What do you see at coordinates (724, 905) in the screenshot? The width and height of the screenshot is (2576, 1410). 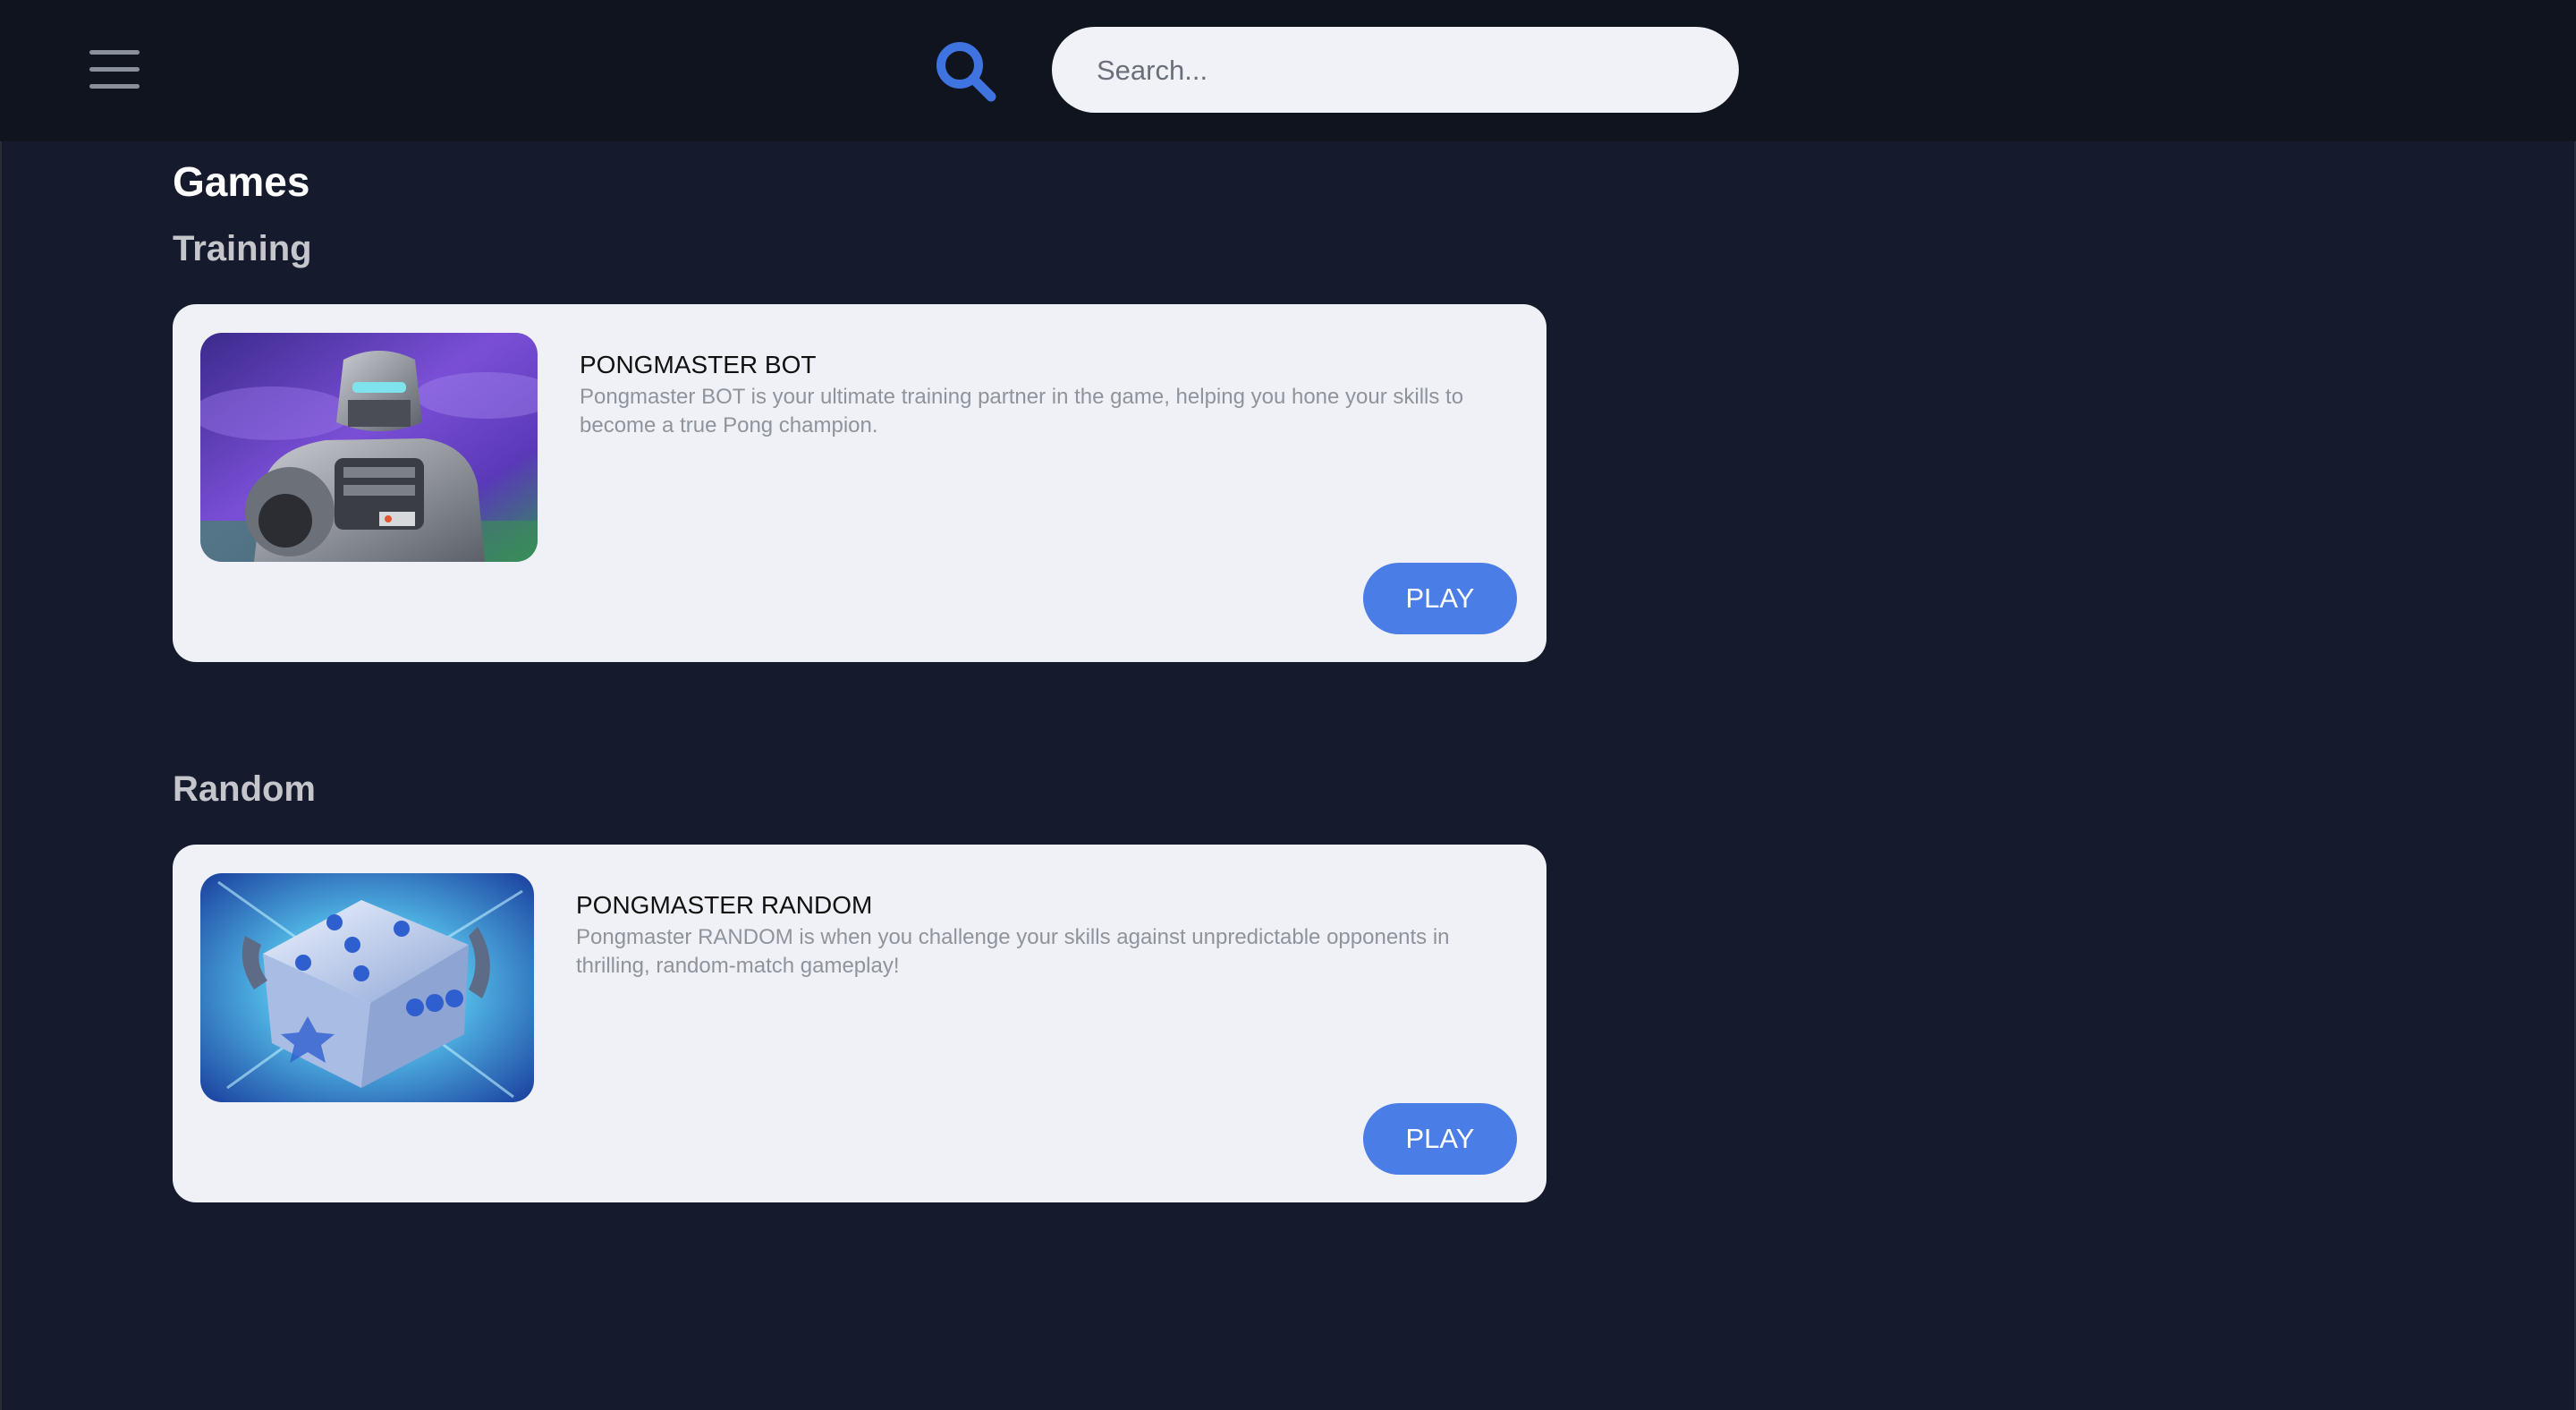 I see `game-name: PONGMASTER RANDOM` at bounding box center [724, 905].